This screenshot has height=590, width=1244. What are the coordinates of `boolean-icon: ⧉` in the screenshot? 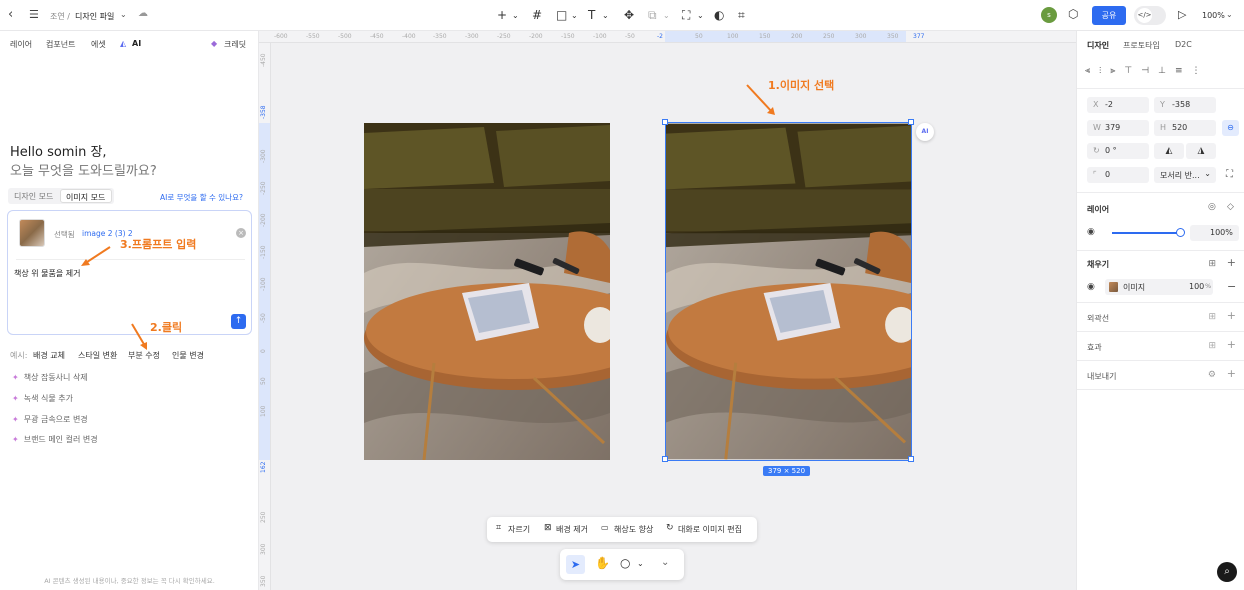 It's located at (652, 15).